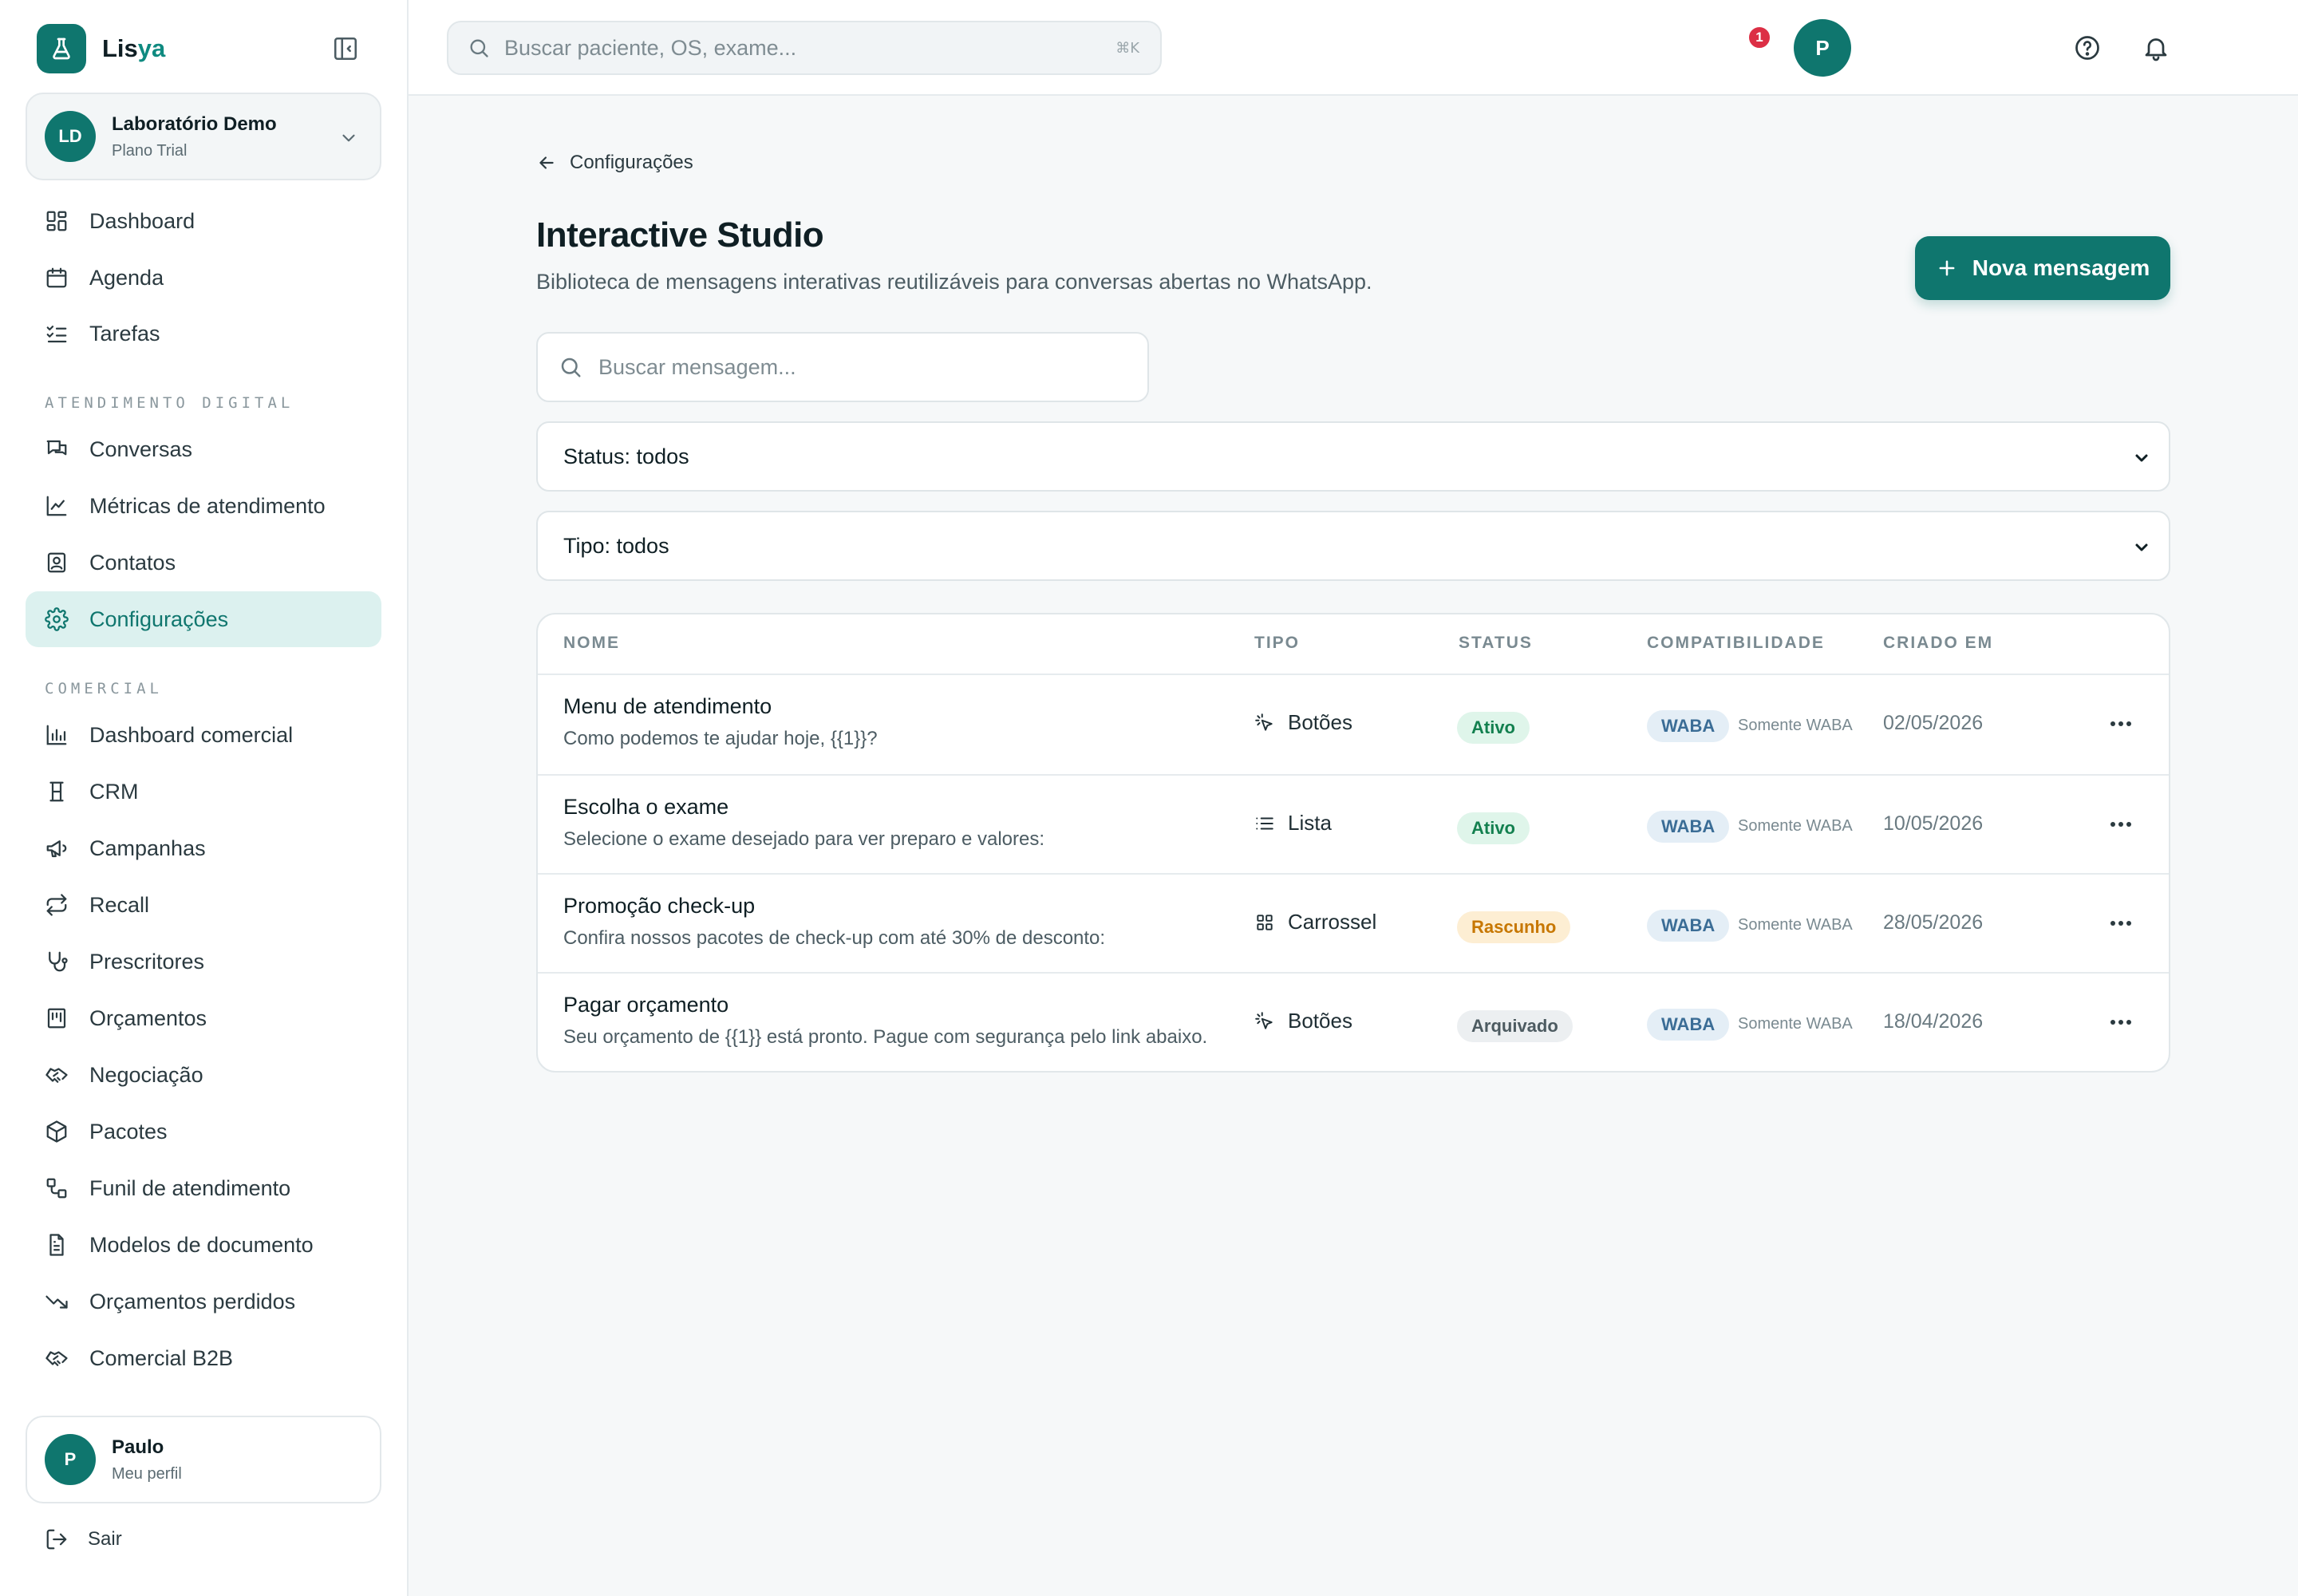 The width and height of the screenshot is (2298, 1596). What do you see at coordinates (204, 449) in the screenshot?
I see `sidebar-item-conversas: Conversas` at bounding box center [204, 449].